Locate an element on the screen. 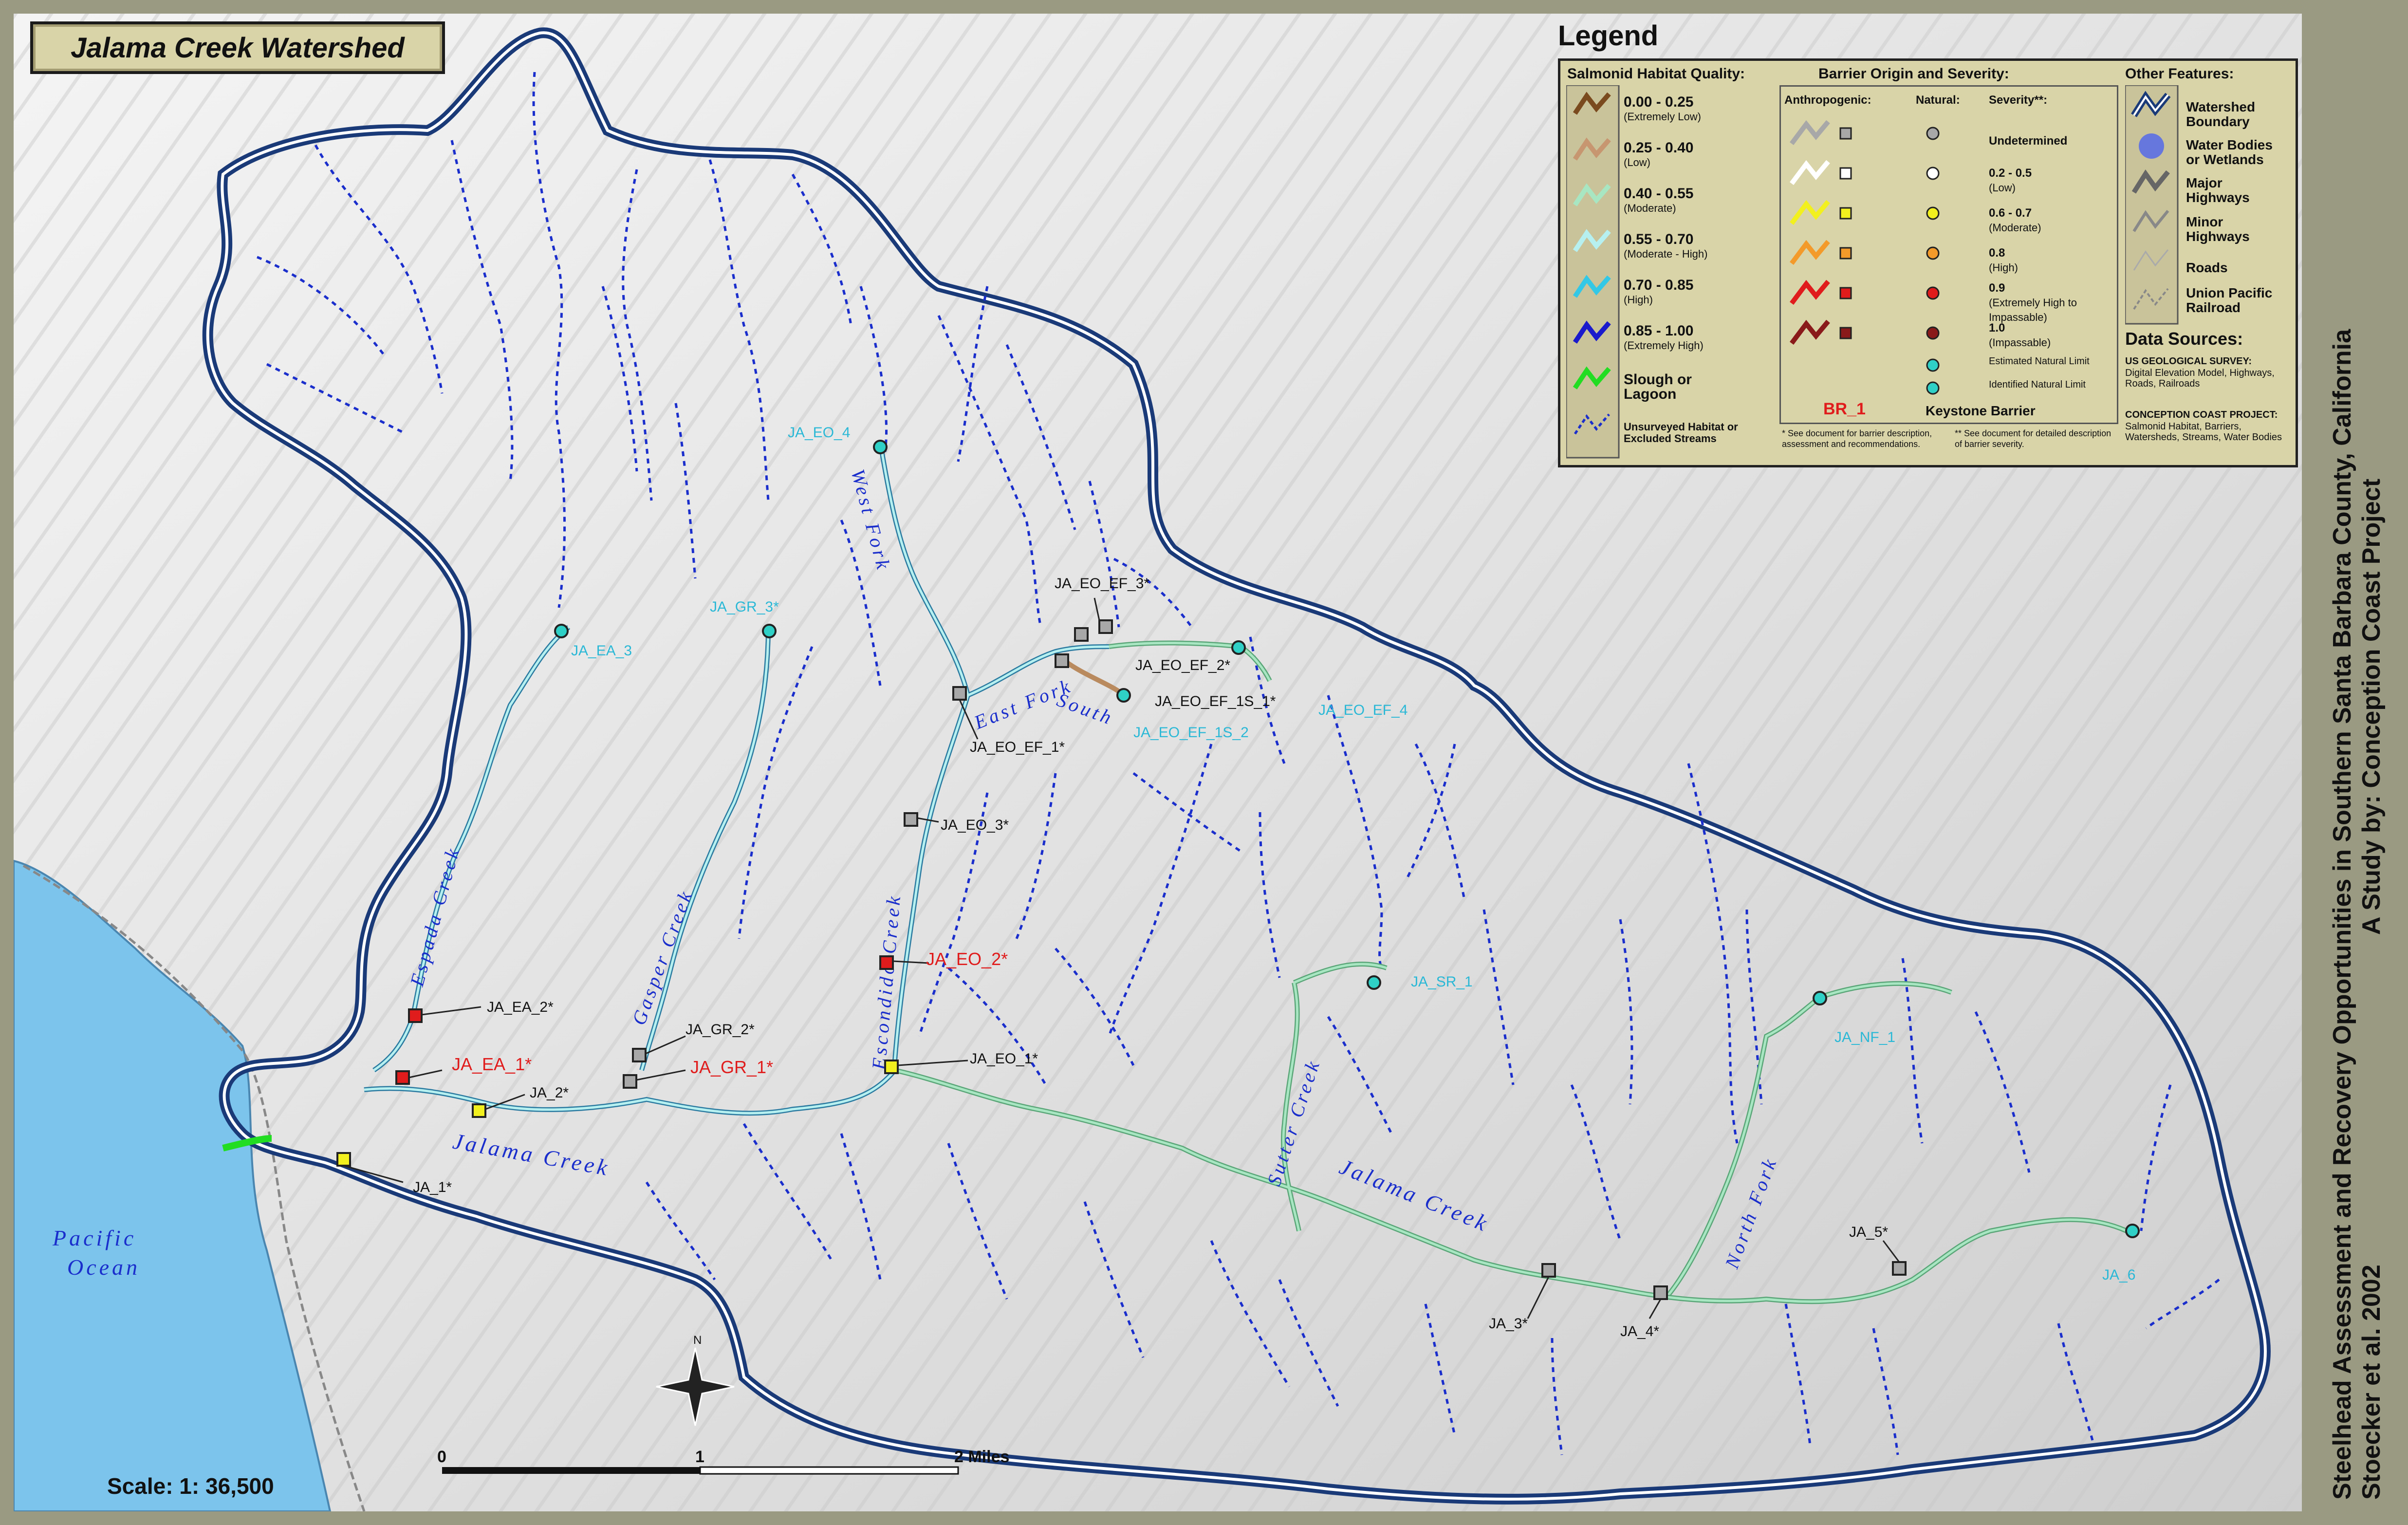 The height and width of the screenshot is (1525, 2408). legend-br1: BR_1 is located at coordinates (1845, 409).